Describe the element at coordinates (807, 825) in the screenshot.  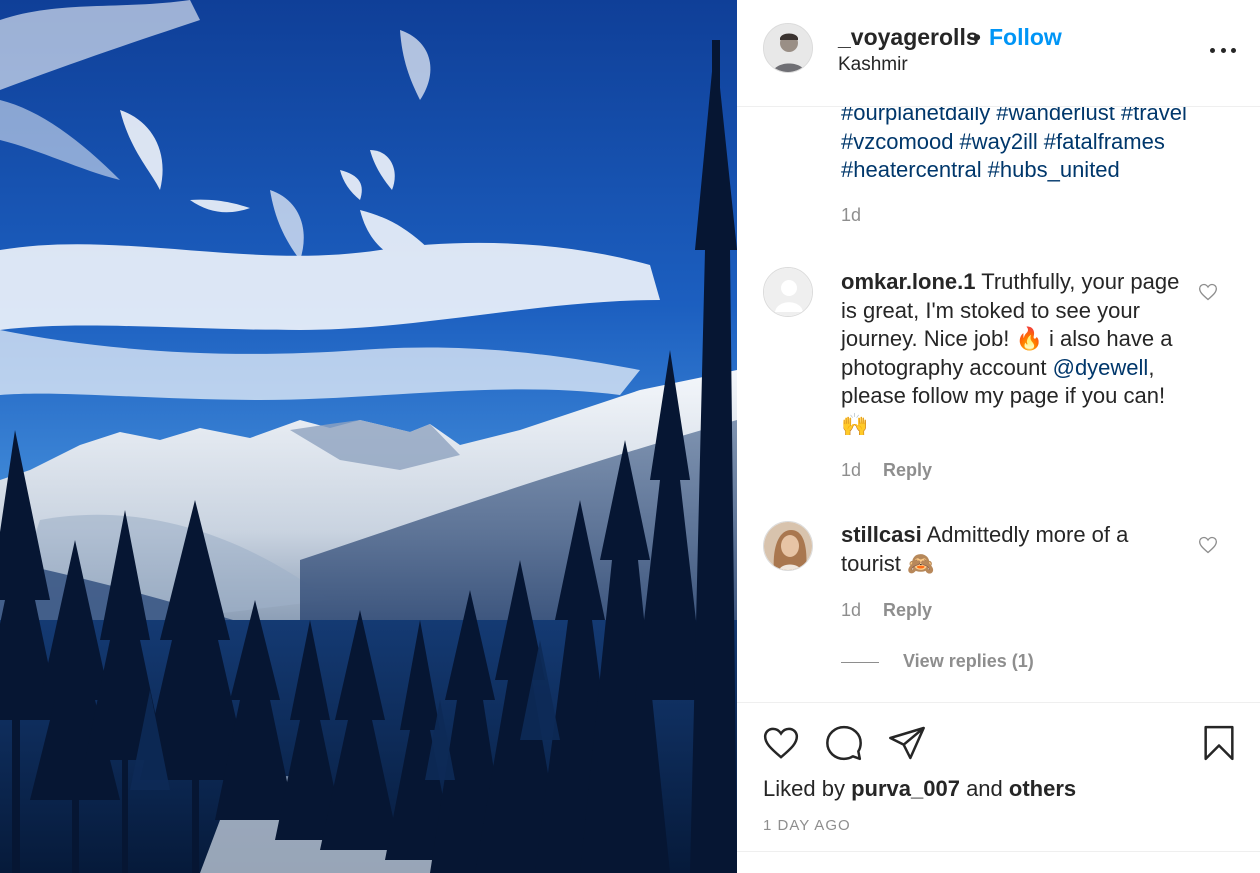
I see `post-timestamp: 1 DAY AGO` at that location.